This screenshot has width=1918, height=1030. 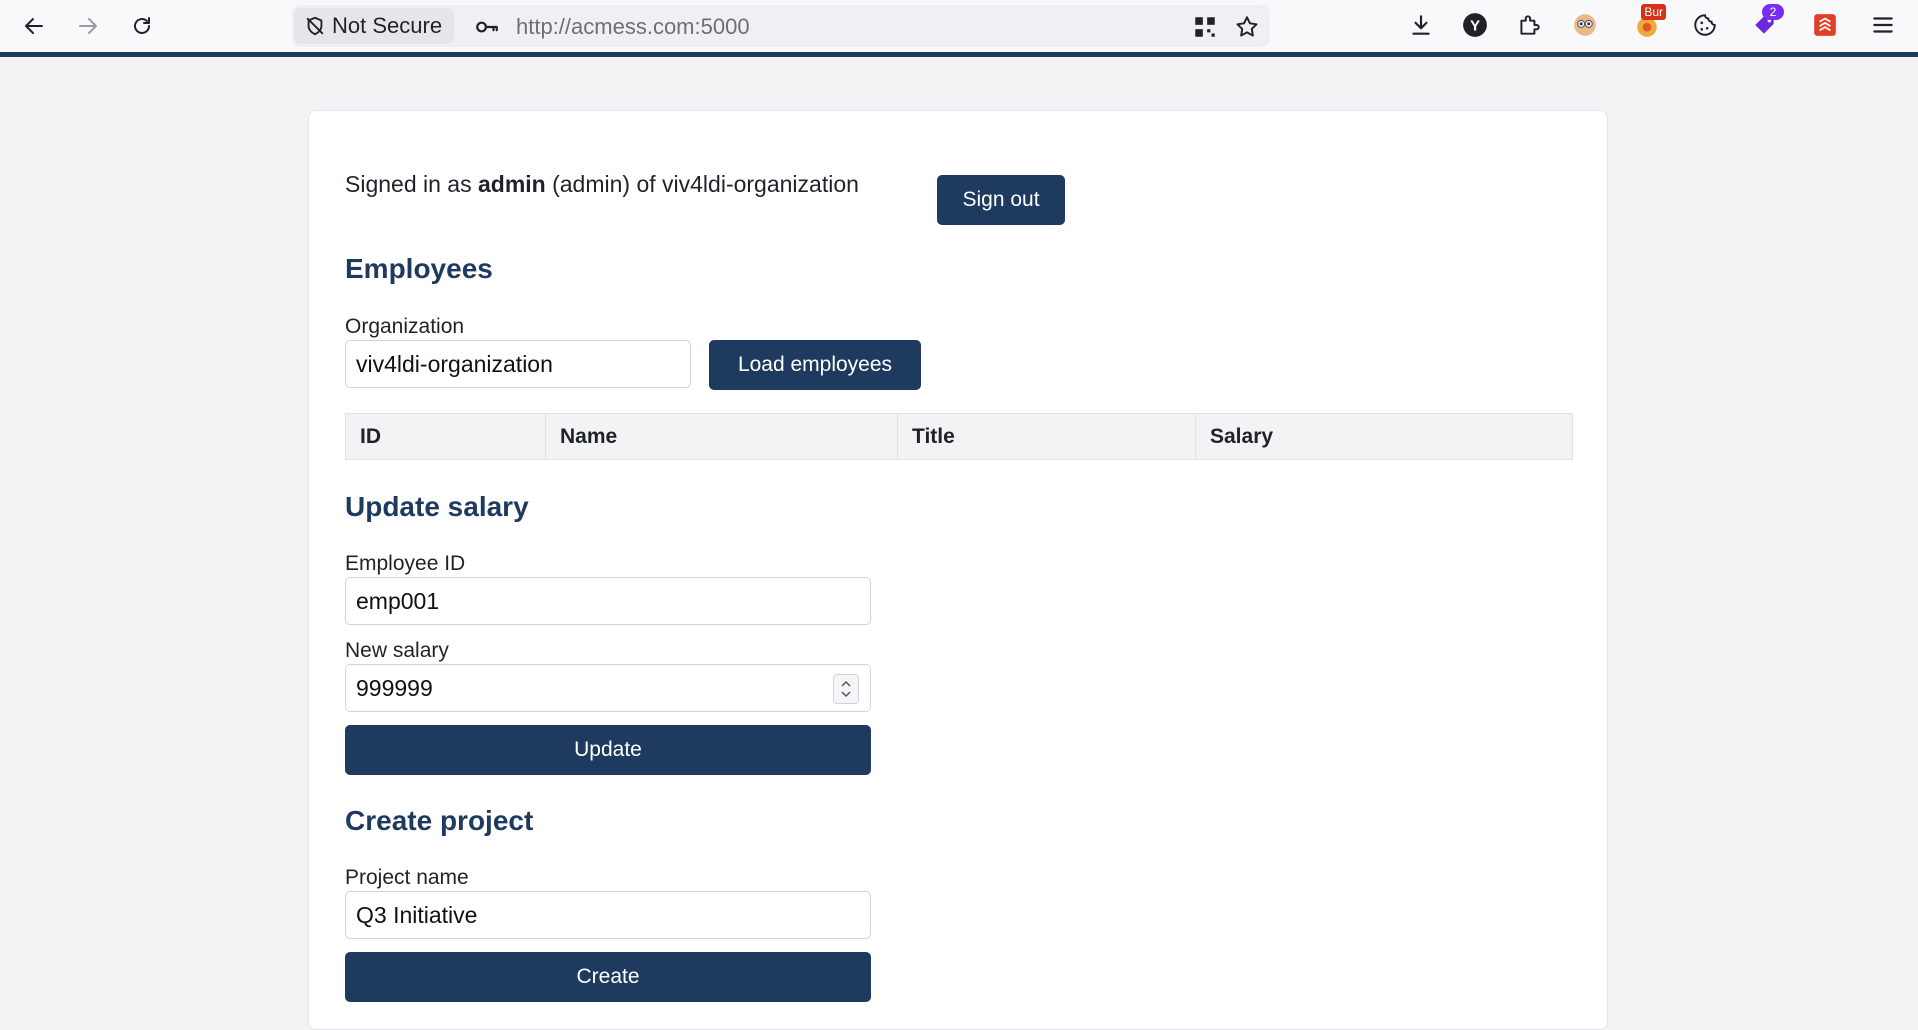 I want to click on employee-id-input, so click(x=608, y=601).